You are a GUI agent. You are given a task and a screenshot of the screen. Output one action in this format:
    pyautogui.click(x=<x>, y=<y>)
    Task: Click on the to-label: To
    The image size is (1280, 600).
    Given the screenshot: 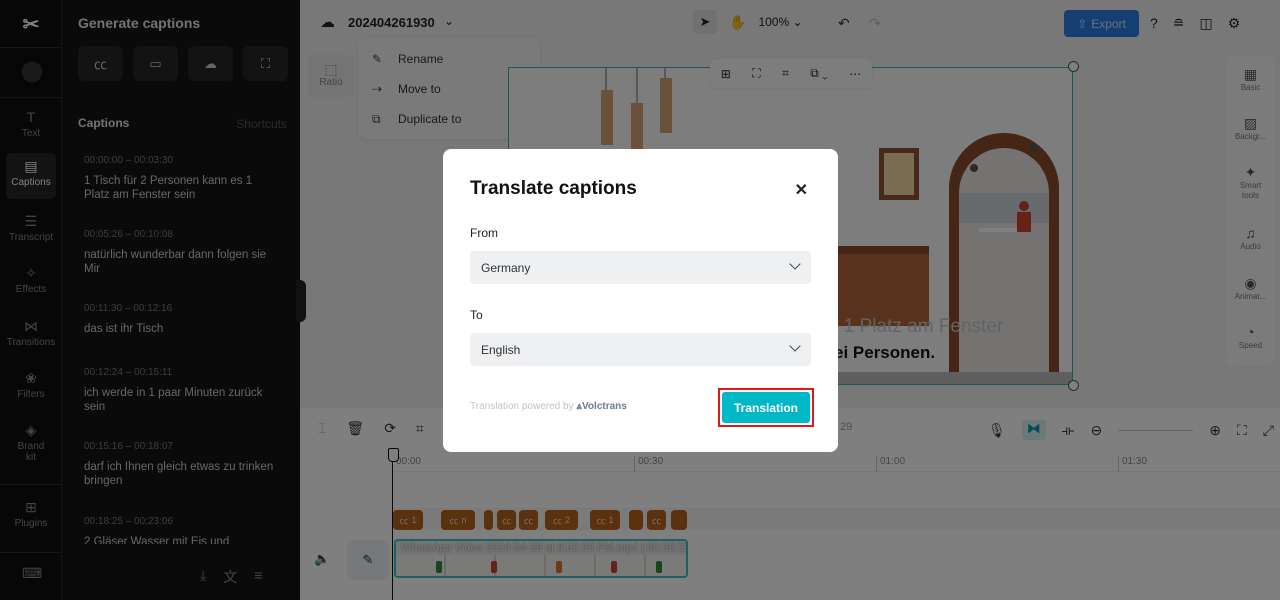 What is the action you would take?
    pyautogui.click(x=476, y=315)
    